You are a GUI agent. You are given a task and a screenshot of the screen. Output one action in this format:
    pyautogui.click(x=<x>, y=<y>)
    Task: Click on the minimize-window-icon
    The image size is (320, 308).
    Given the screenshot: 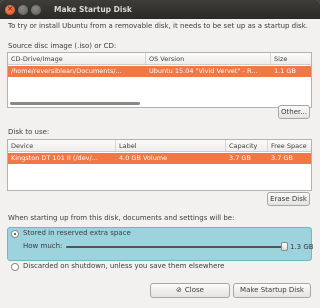 What is the action you would take?
    pyautogui.click(x=23, y=9)
    